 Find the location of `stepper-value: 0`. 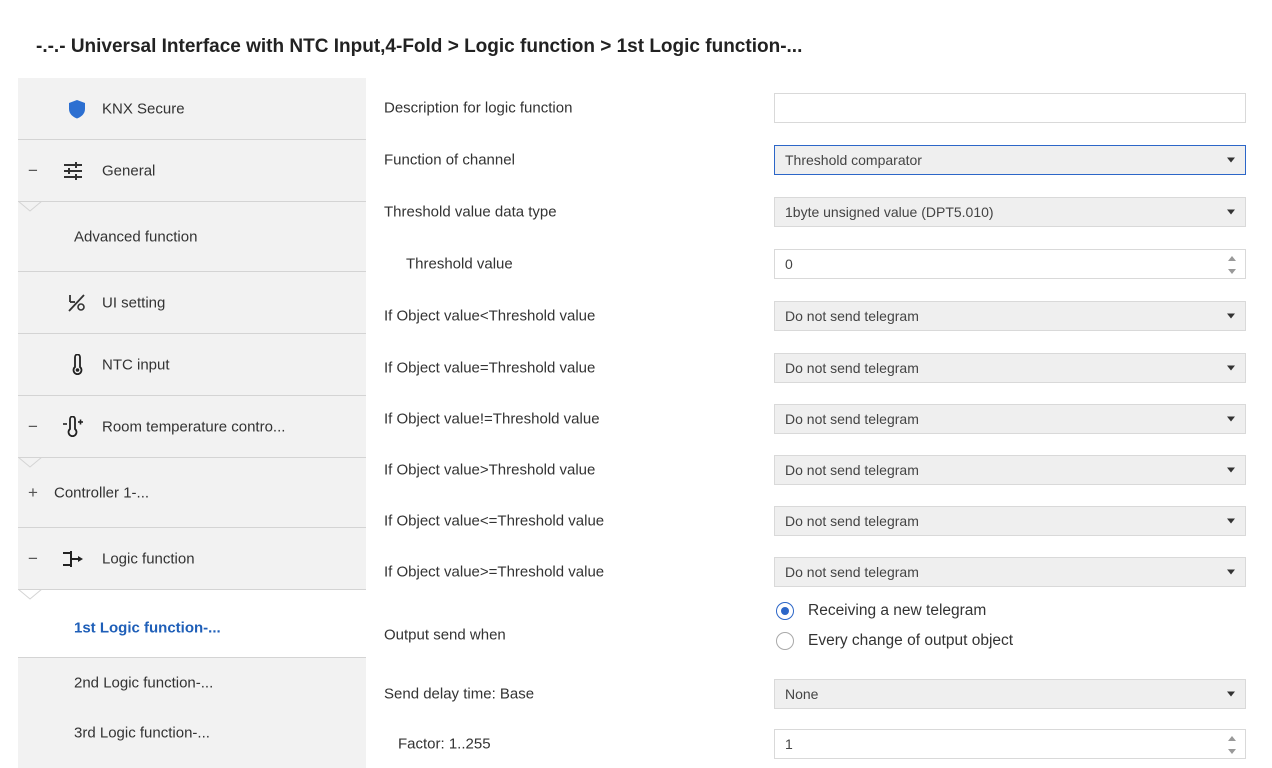

stepper-value: 0 is located at coordinates (789, 264).